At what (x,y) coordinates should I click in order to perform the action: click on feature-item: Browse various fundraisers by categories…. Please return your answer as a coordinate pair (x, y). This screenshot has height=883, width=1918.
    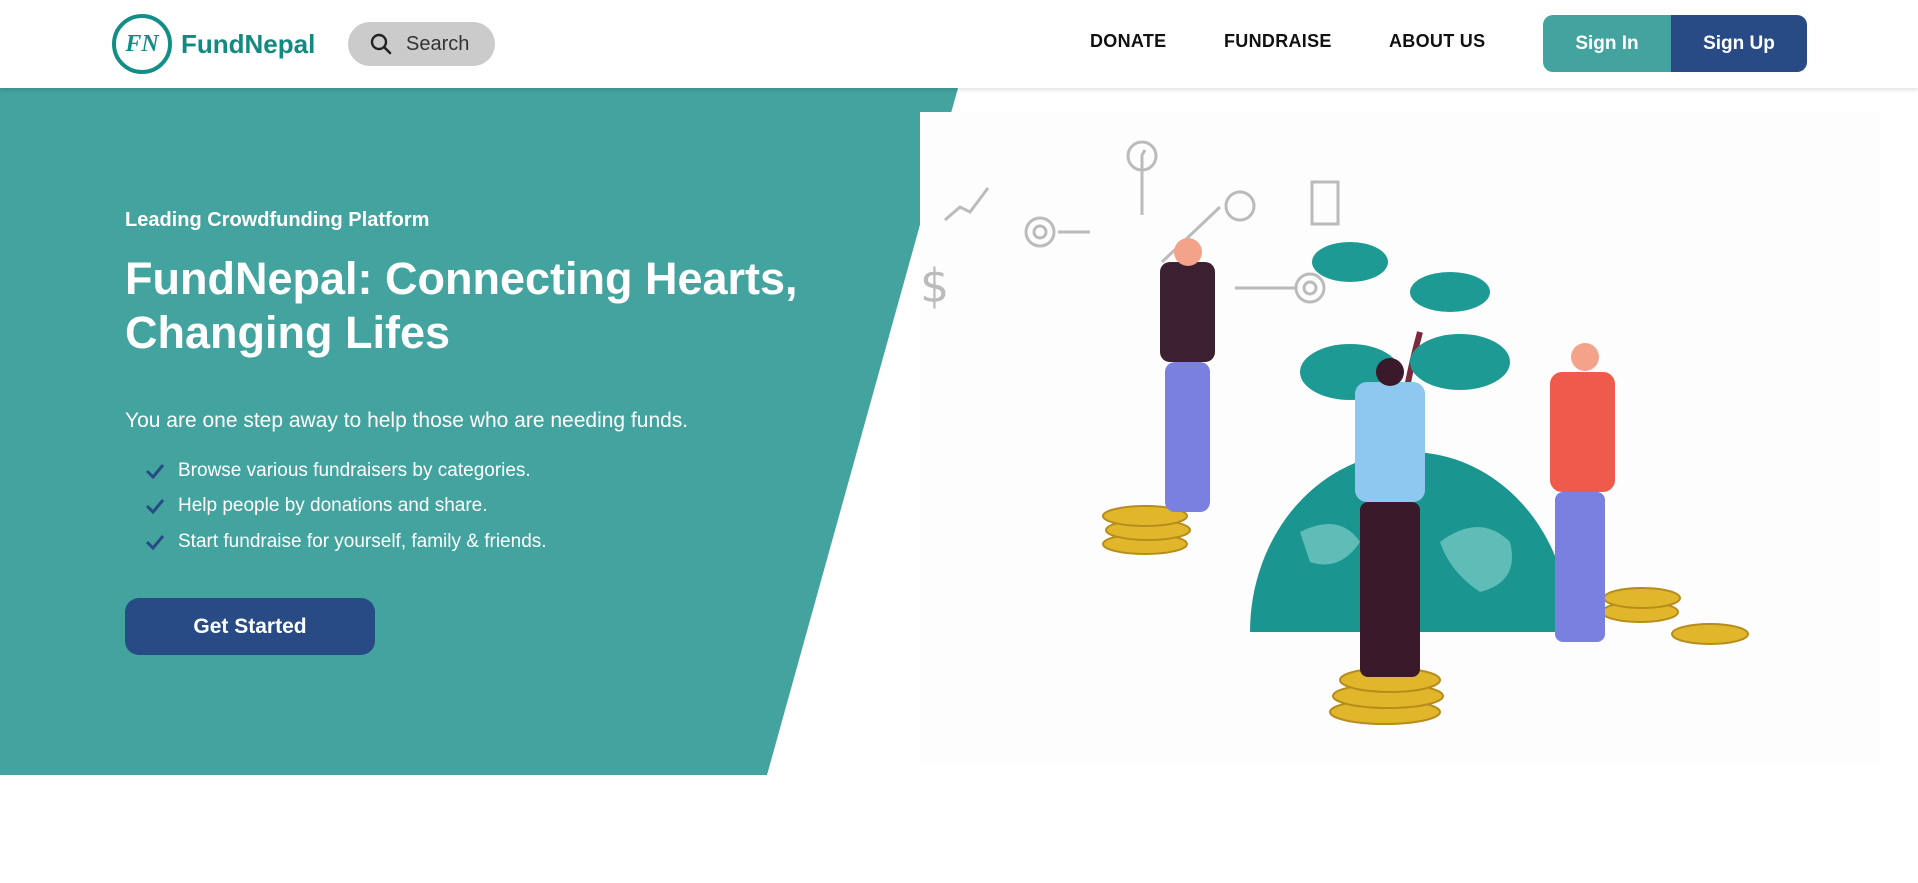
    Looking at the image, I should click on (346, 471).